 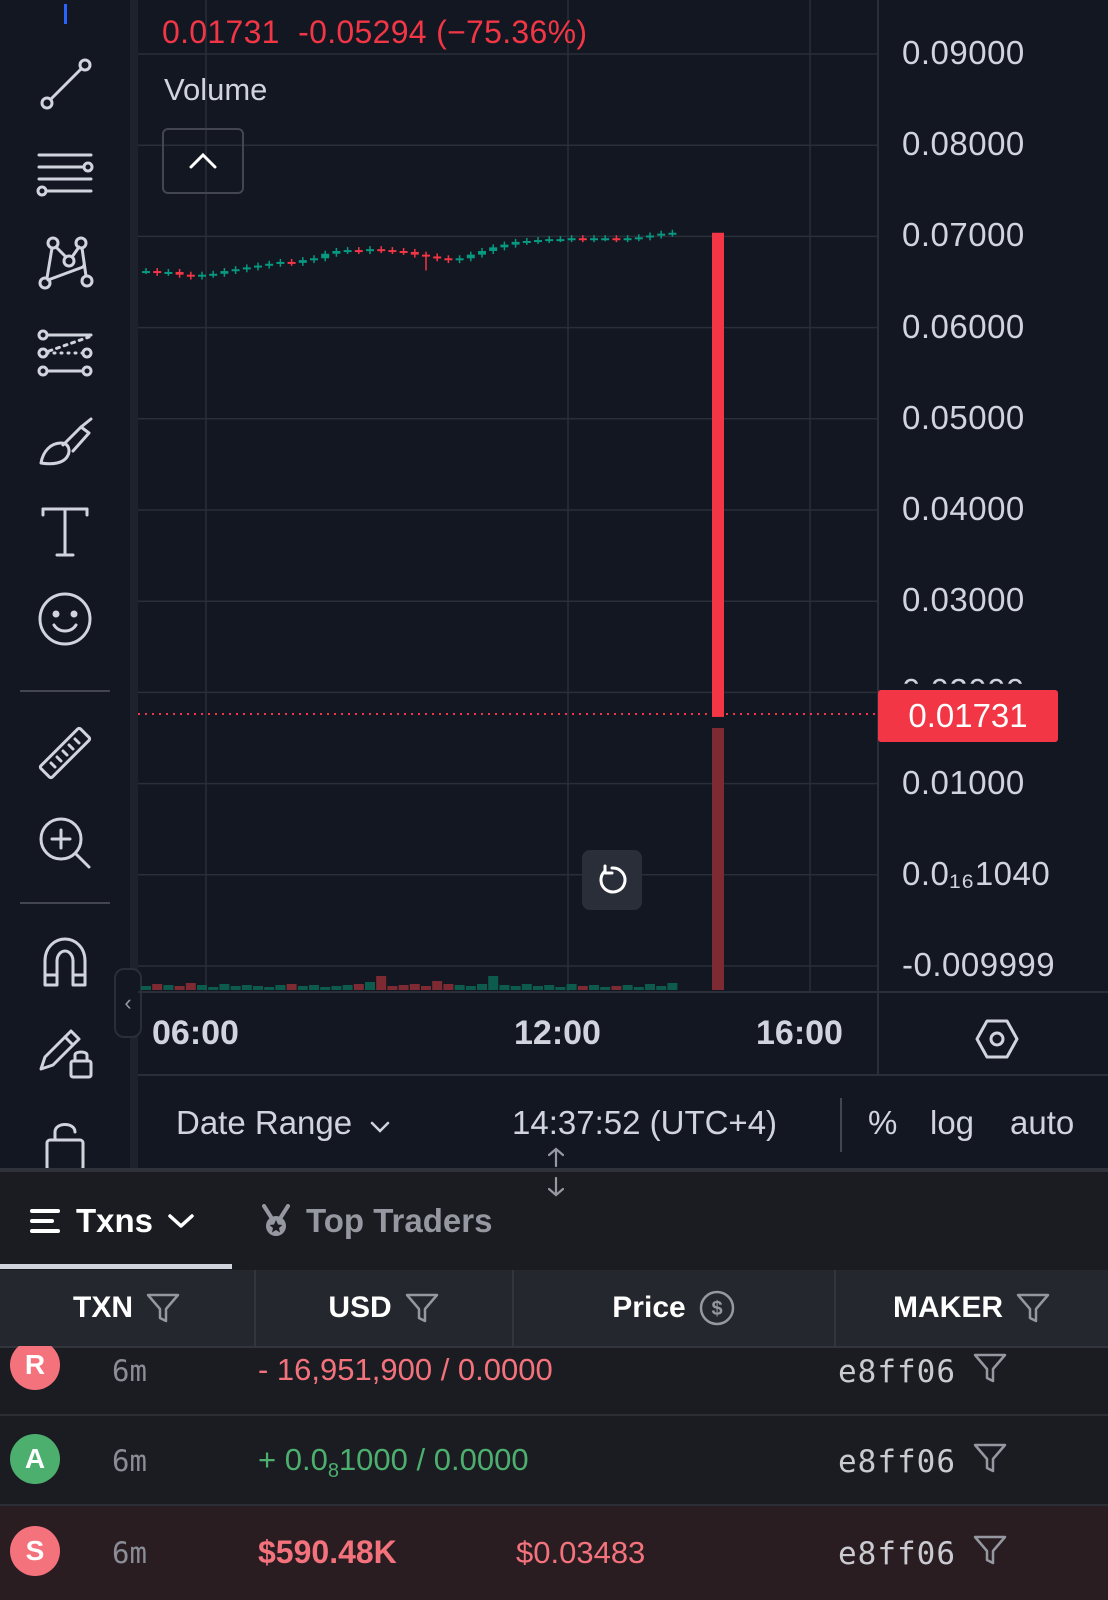 I want to click on pattern-tool, so click(x=65, y=263).